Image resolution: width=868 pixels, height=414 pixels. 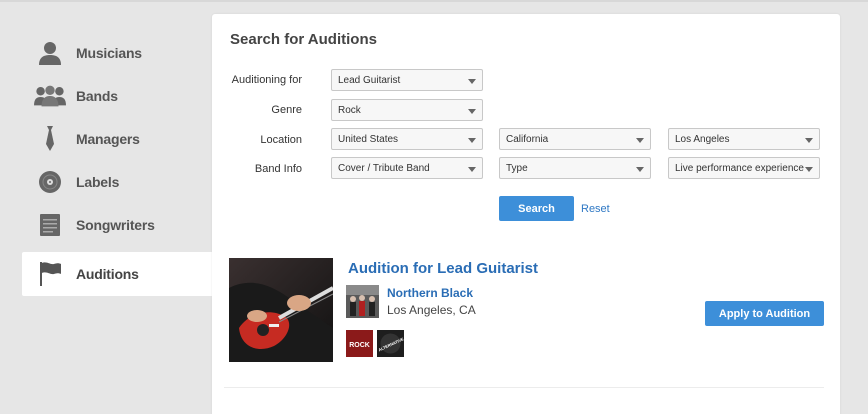 What do you see at coordinates (303, 39) in the screenshot?
I see `page-title: Search for Auditions` at bounding box center [303, 39].